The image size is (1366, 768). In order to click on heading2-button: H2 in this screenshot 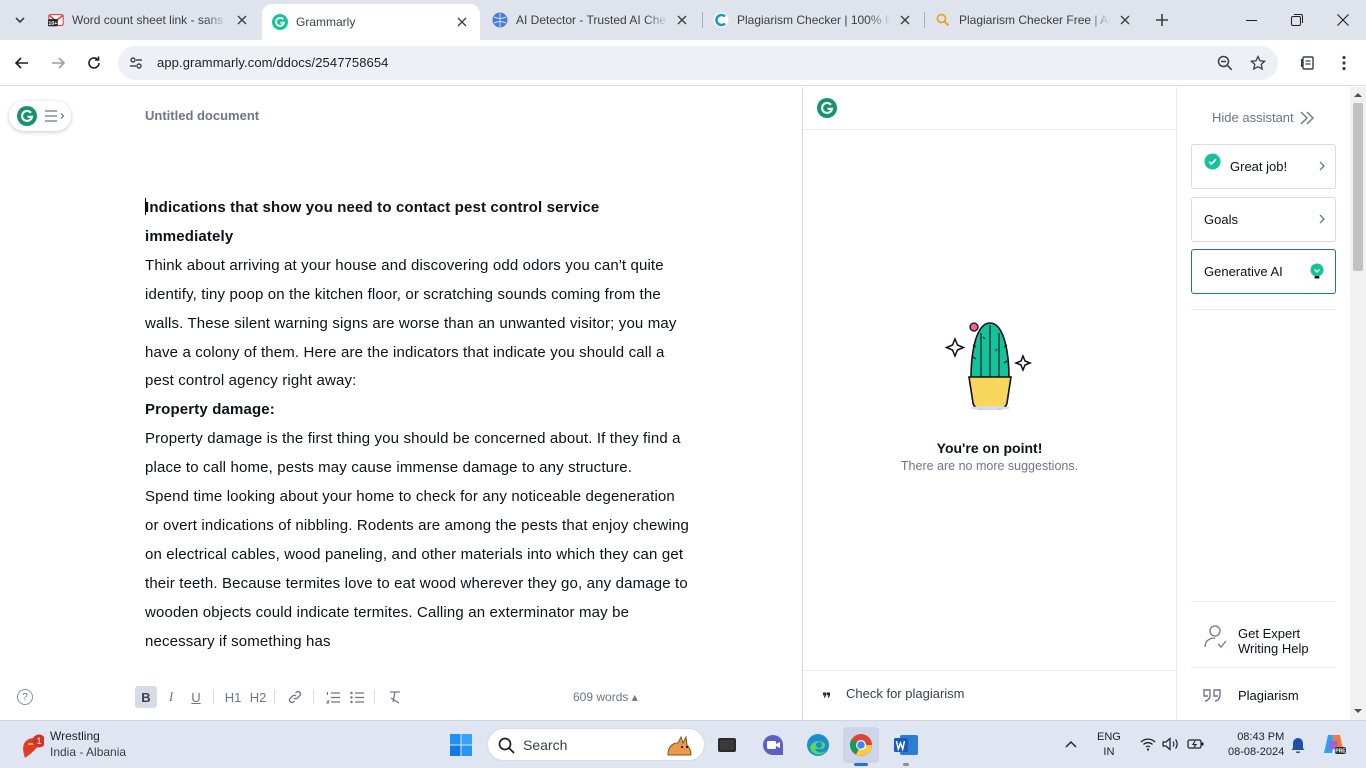, I will do `click(258, 697)`.